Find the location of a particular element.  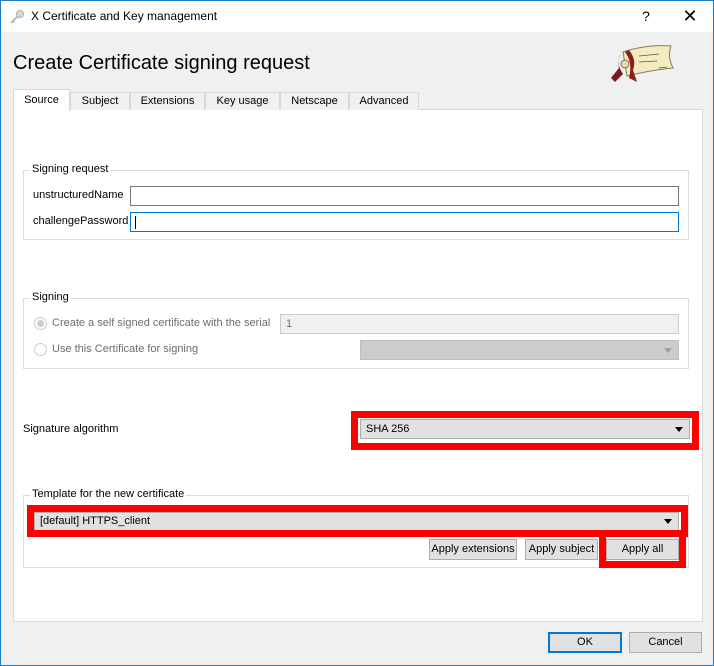

certificate-scroll-logo is located at coordinates (642, 63).